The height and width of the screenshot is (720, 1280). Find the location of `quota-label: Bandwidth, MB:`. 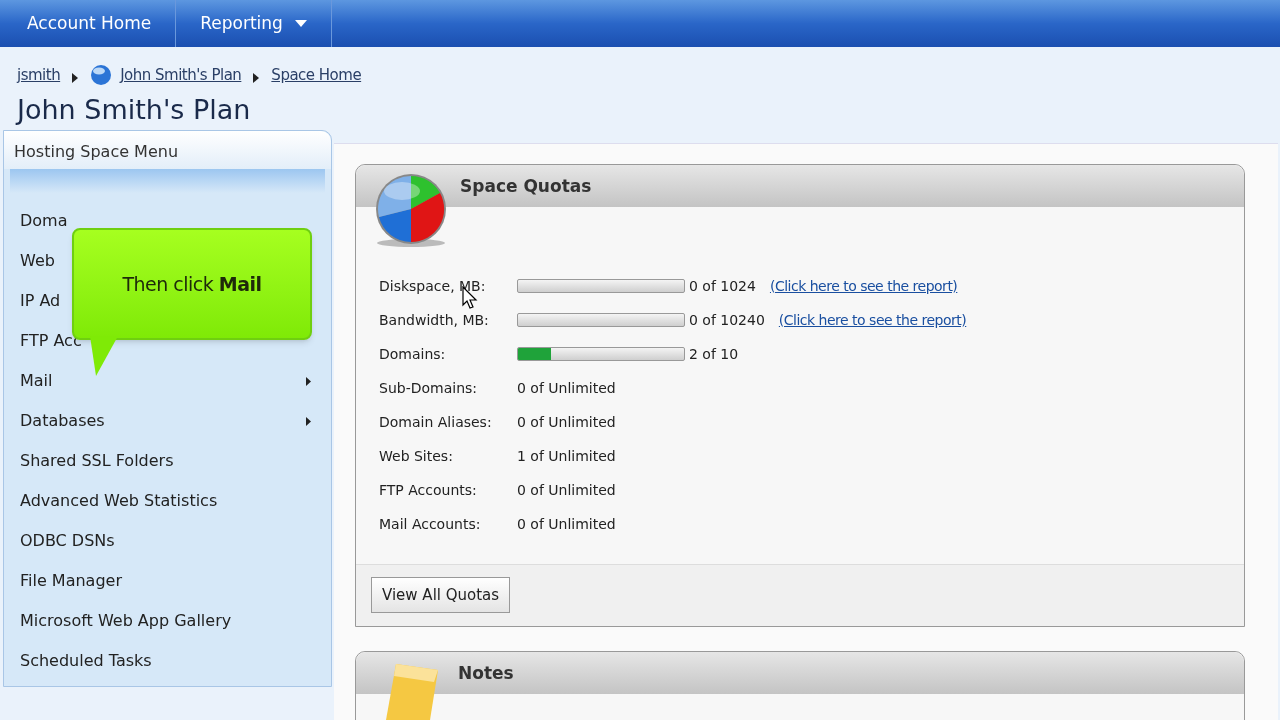

quota-label: Bandwidth, MB: is located at coordinates (434, 320).